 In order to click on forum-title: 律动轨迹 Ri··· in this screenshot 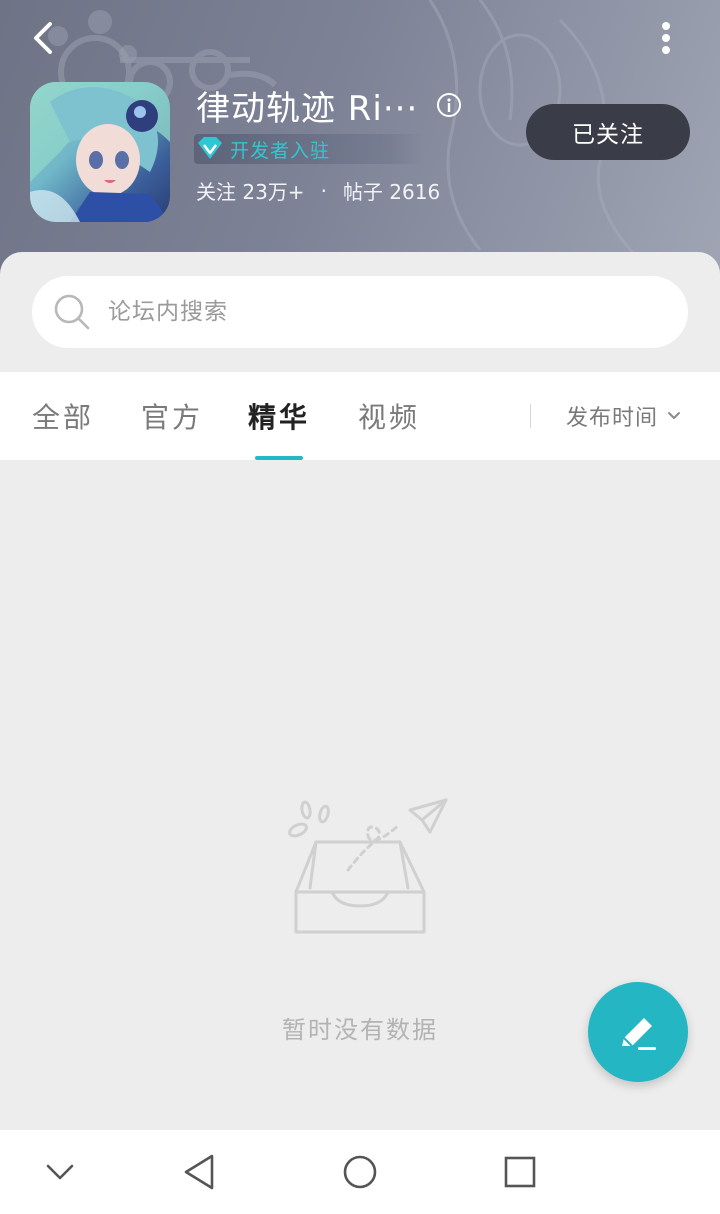, I will do `click(307, 108)`.